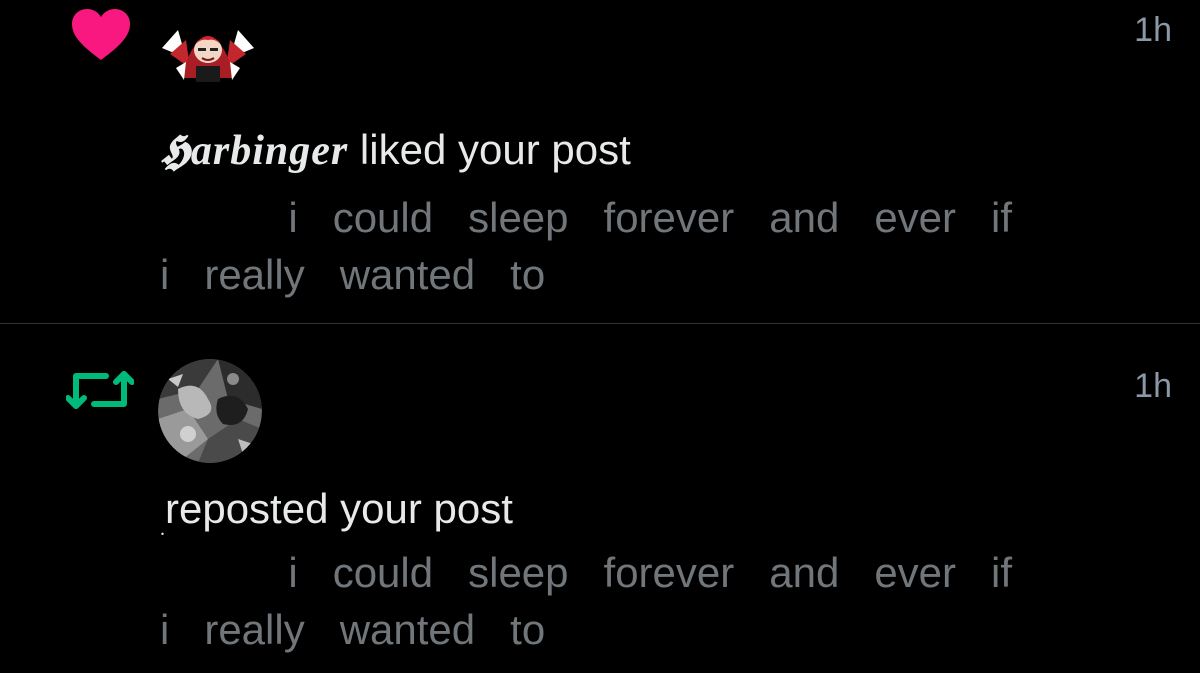 This screenshot has width=1200, height=673. I want to click on action-text: reposted your post, so click(339, 508).